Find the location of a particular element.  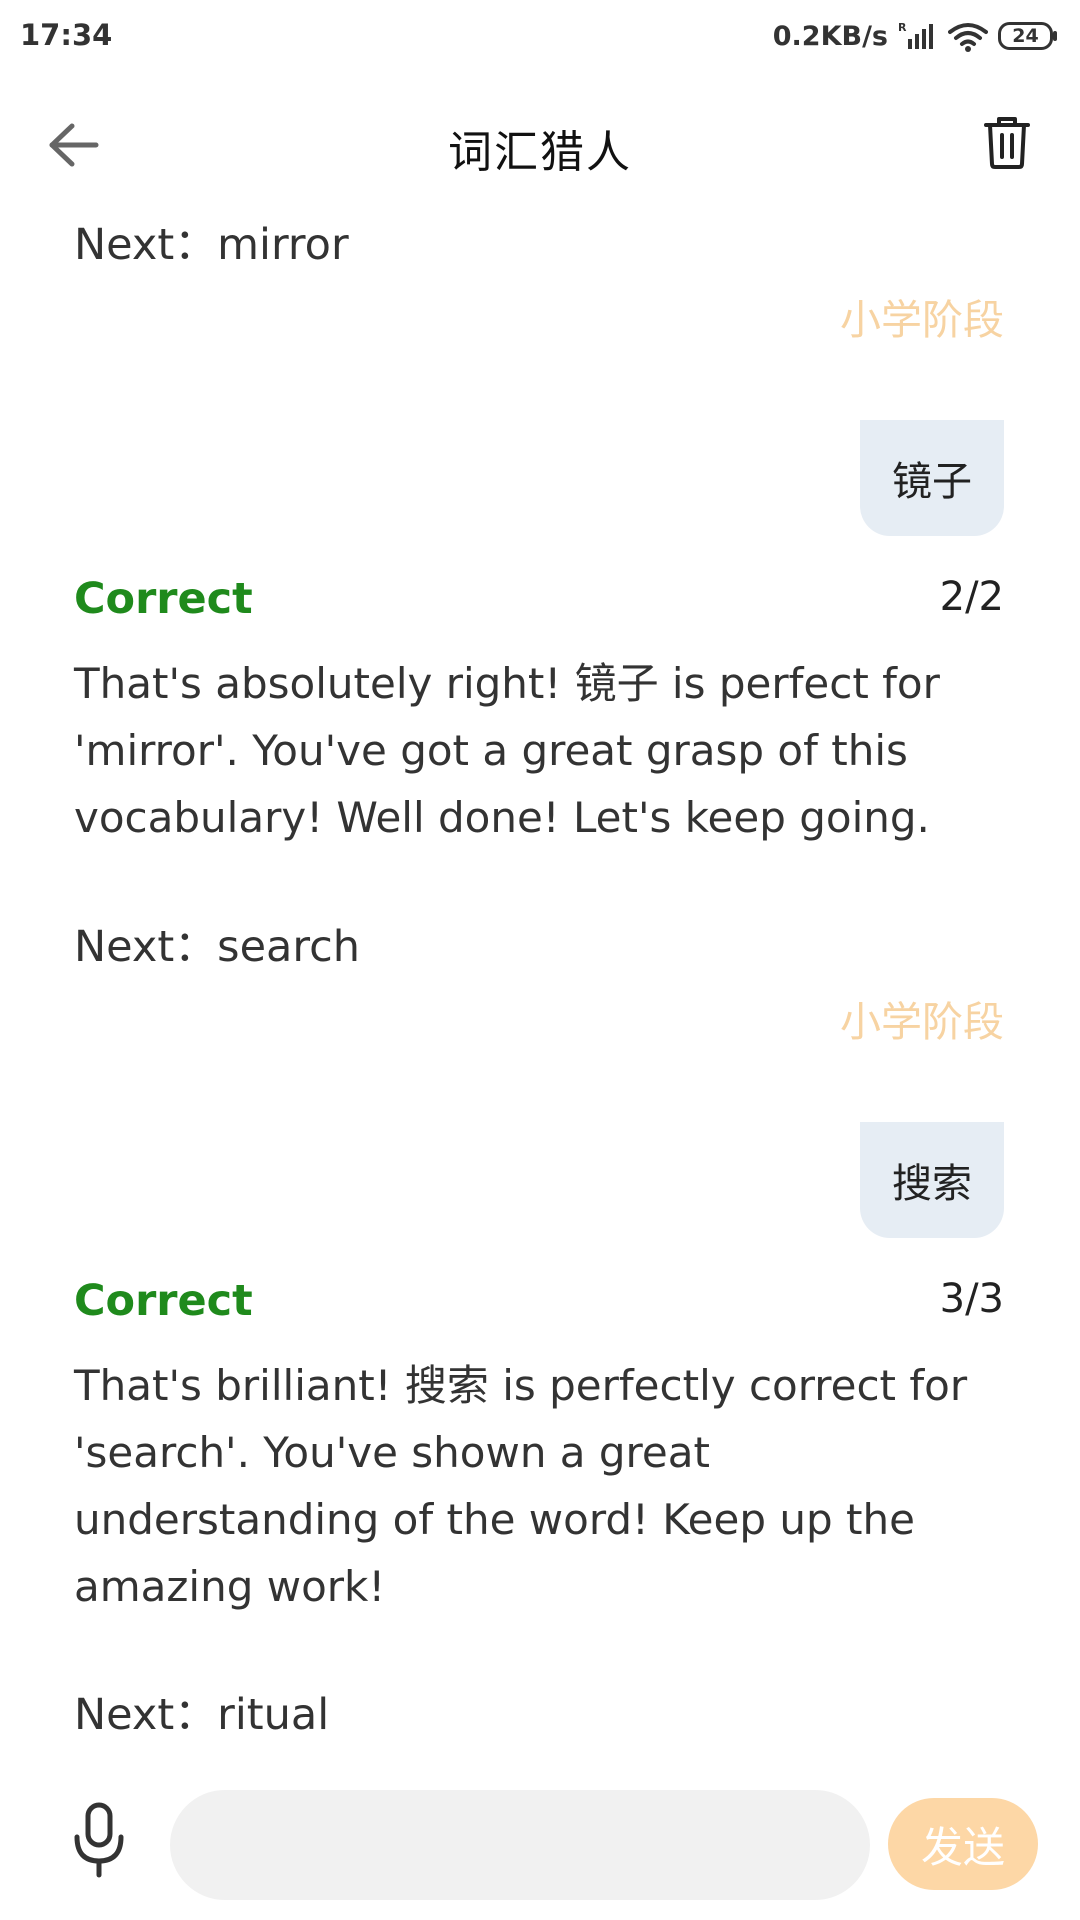

microphone-button is located at coordinates (99, 1843).